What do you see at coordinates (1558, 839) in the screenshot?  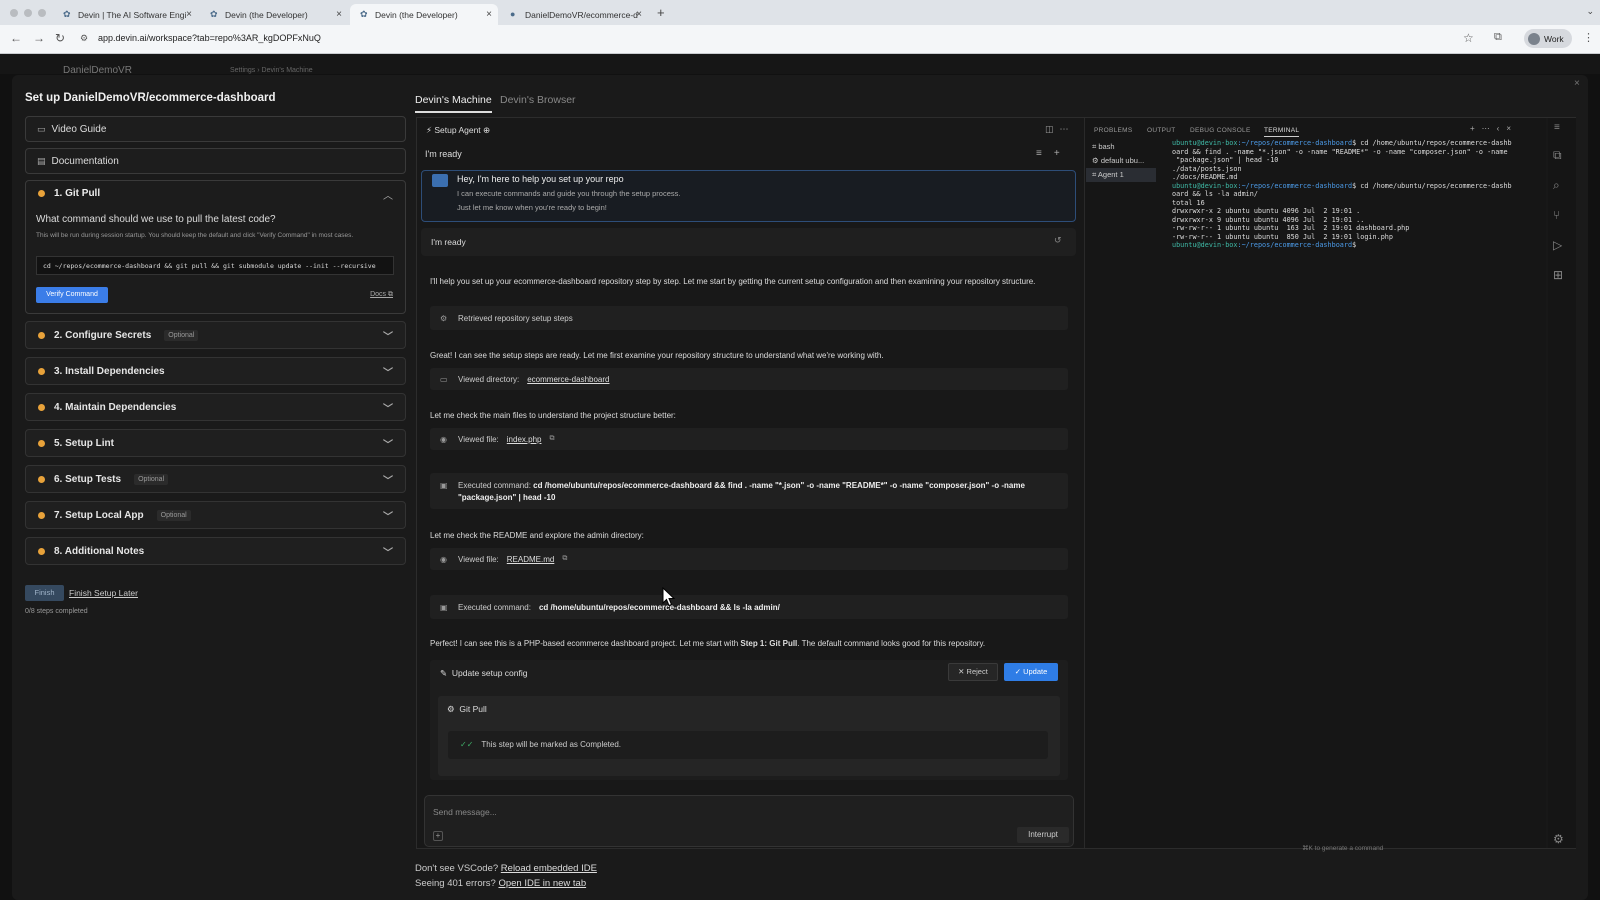 I see `settings-gear-icon: ⚙` at bounding box center [1558, 839].